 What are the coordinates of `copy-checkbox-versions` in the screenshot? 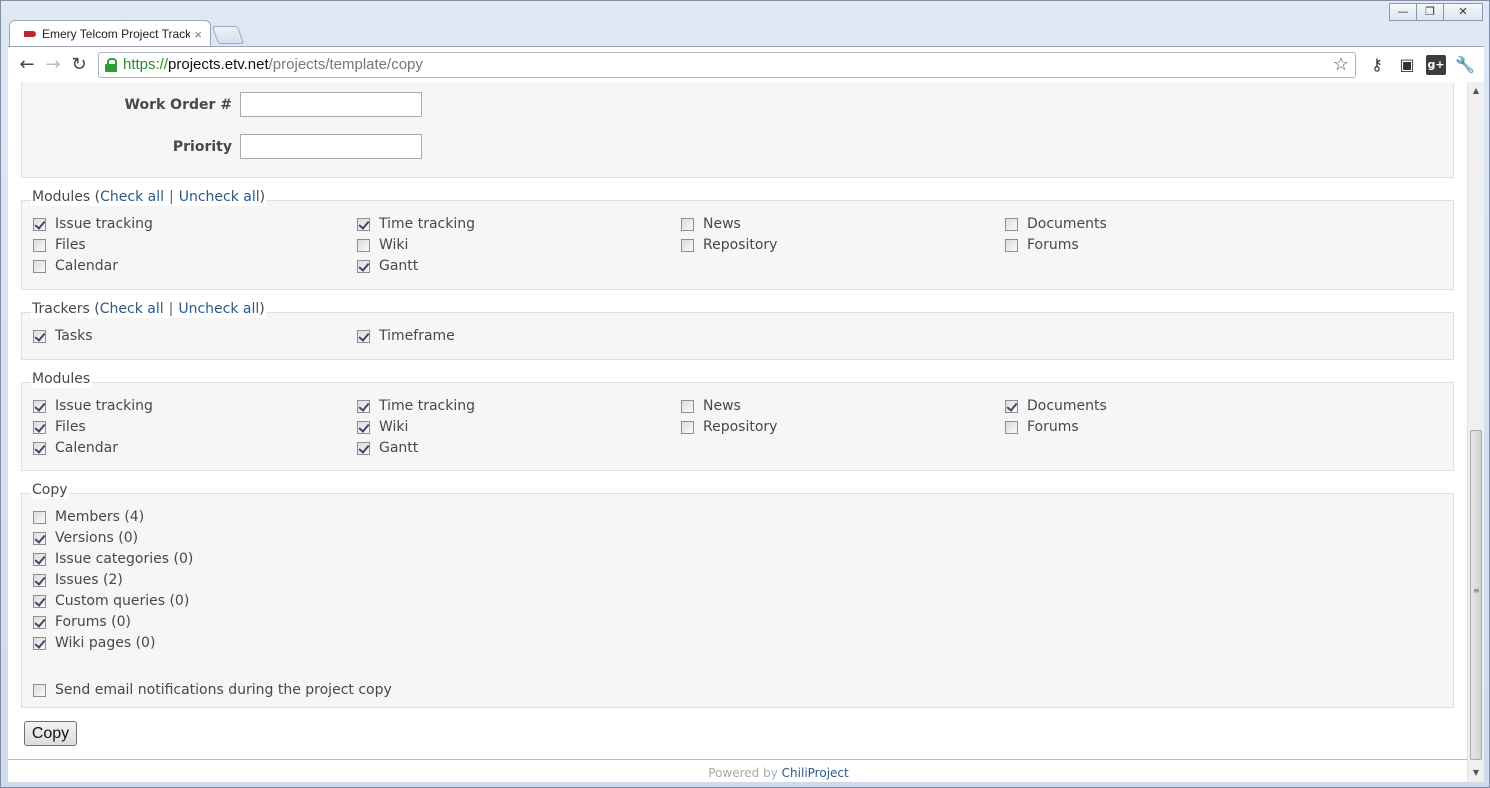 It's located at (39, 538).